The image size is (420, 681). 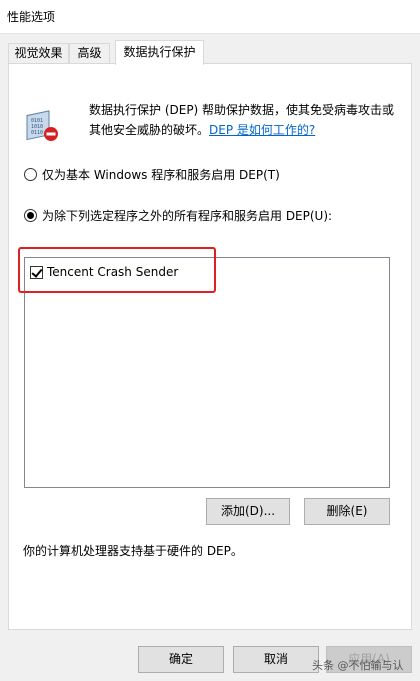 I want to click on list-item: Tencent Crash Sender, so click(x=104, y=272).